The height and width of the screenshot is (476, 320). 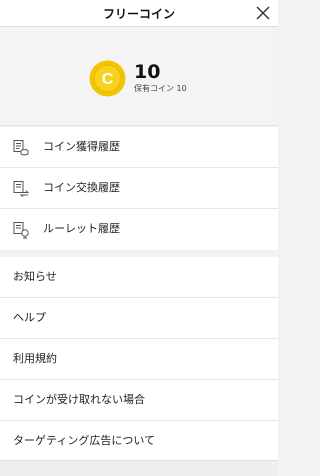 What do you see at coordinates (81, 187) in the screenshot?
I see `list-item-label: コイン交換履歴` at bounding box center [81, 187].